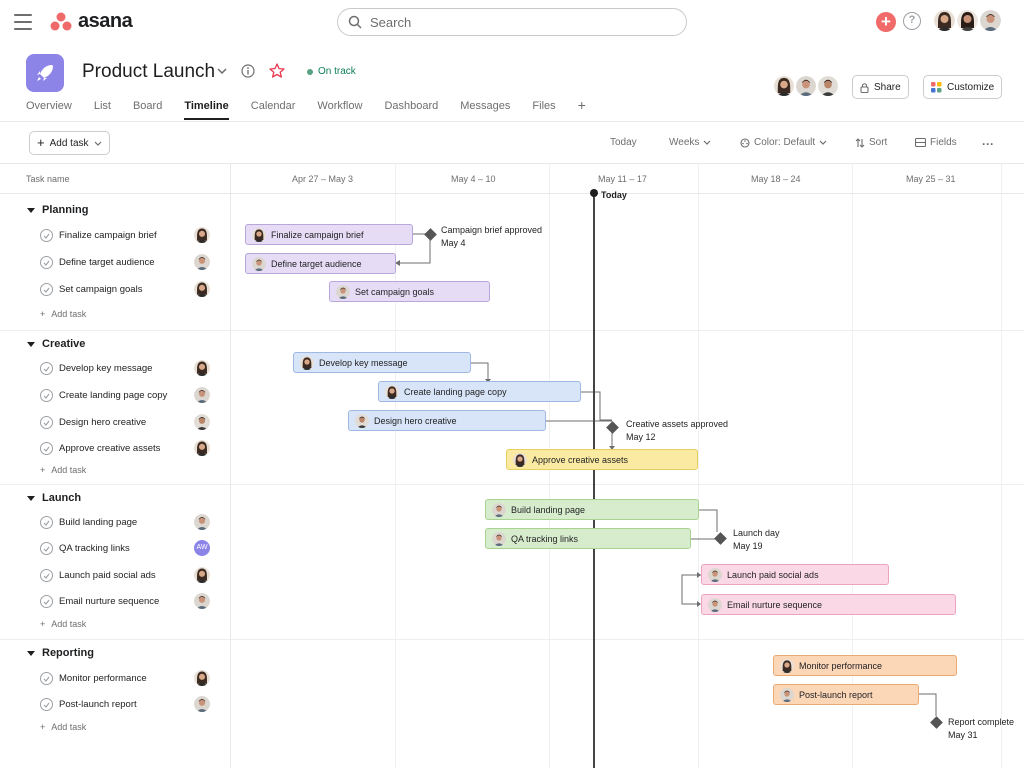 Image resolution: width=1024 pixels, height=768 pixels. What do you see at coordinates (582, 109) in the screenshot?
I see `add-tab-button: +` at bounding box center [582, 109].